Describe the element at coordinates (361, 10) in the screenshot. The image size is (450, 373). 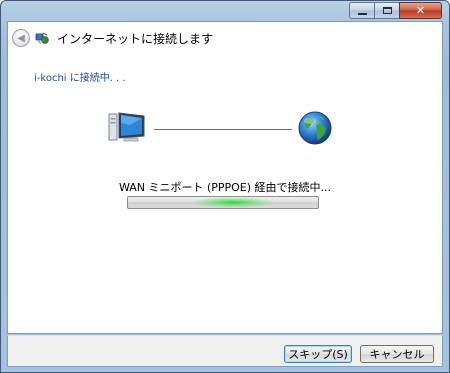
I see `minimize-button` at that location.